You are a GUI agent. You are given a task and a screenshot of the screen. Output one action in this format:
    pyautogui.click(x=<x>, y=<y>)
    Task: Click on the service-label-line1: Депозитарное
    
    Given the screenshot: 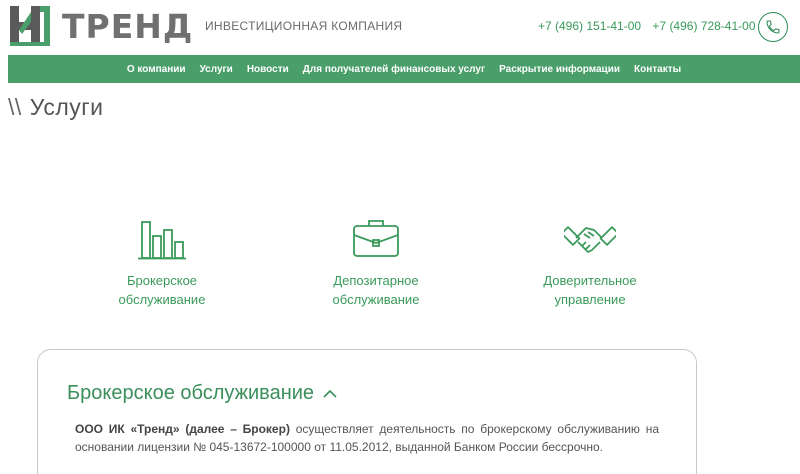 What is the action you would take?
    pyautogui.click(x=376, y=280)
    